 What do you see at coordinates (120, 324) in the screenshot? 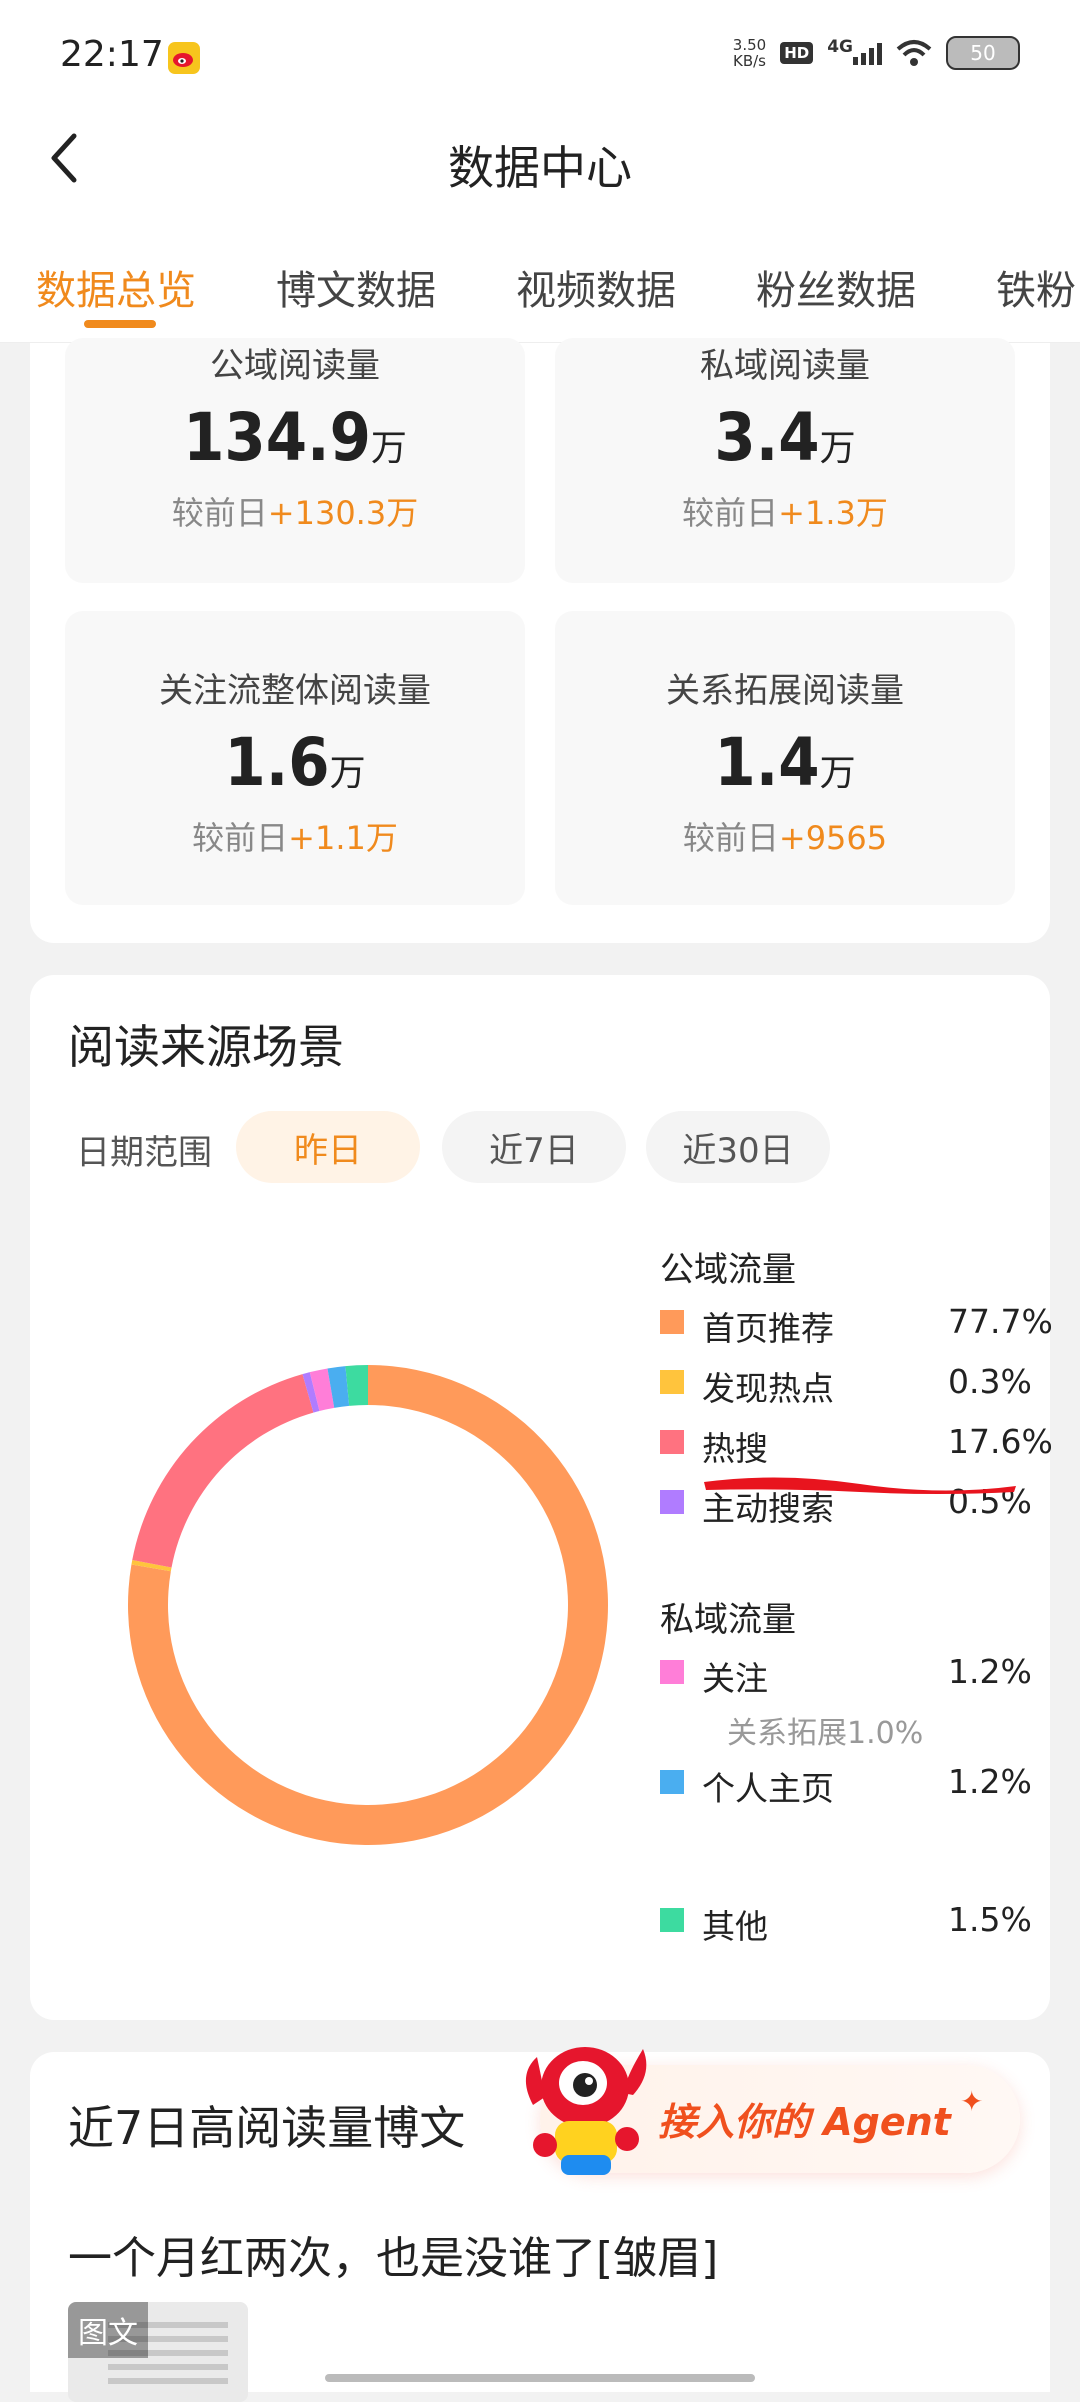
I see `active-tab-indicator` at bounding box center [120, 324].